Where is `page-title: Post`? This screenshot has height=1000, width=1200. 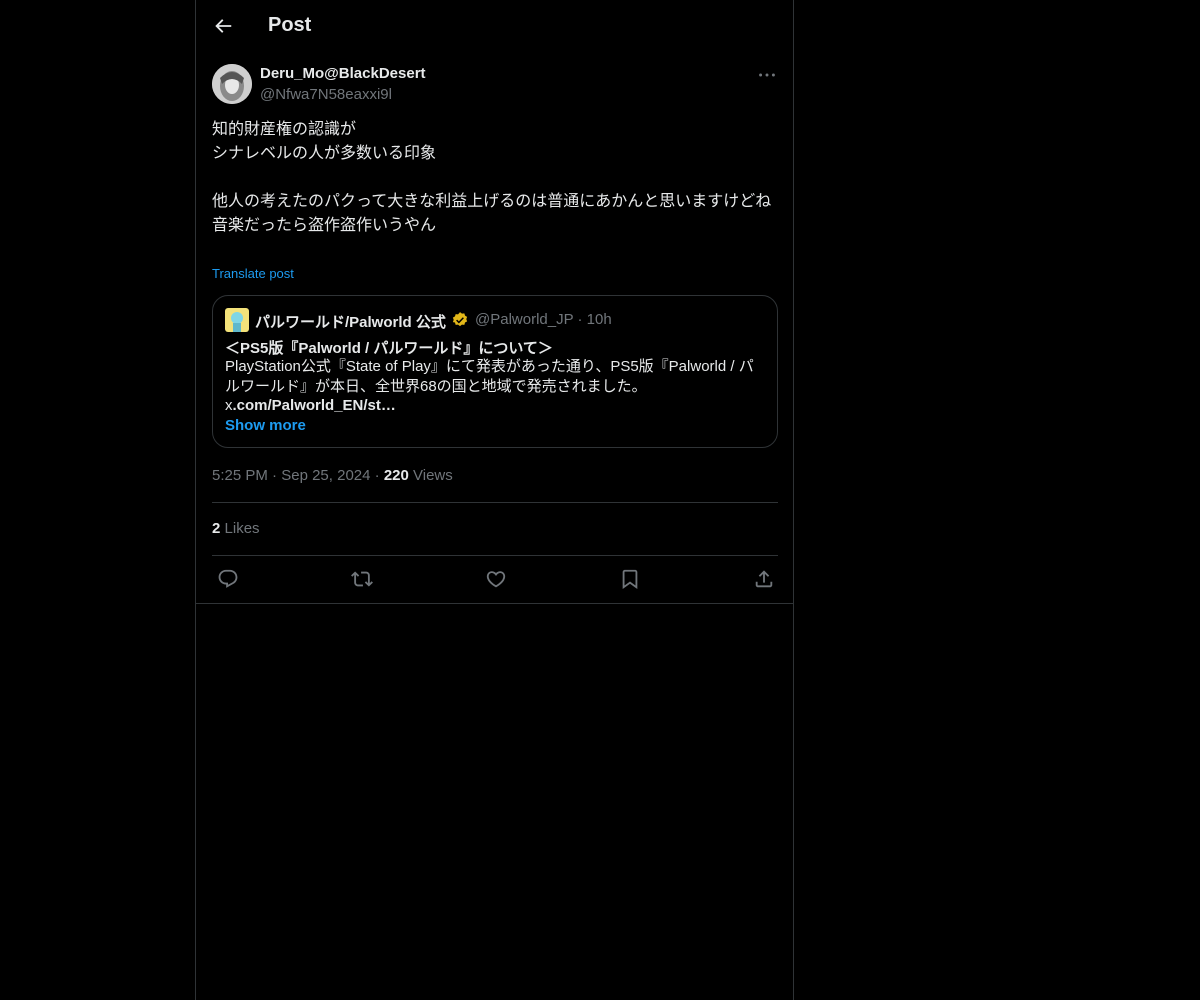 page-title: Post is located at coordinates (290, 25).